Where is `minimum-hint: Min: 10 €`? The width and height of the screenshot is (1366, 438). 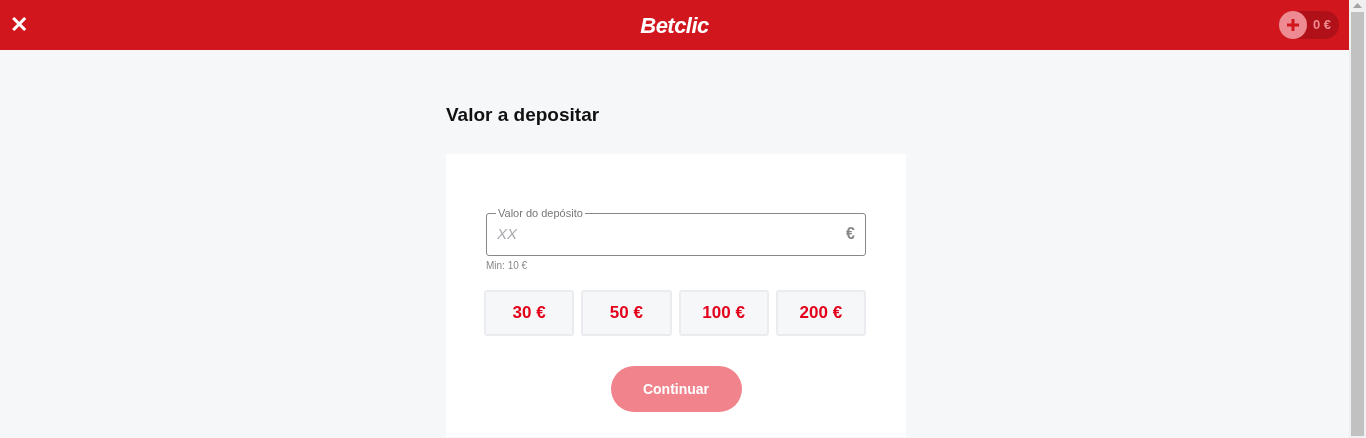
minimum-hint: Min: 10 € is located at coordinates (507, 266).